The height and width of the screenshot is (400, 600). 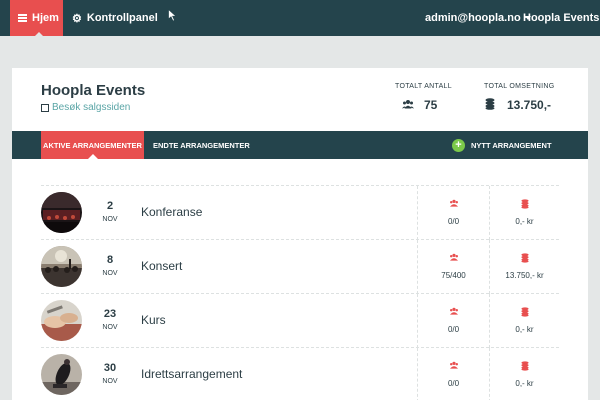 What do you see at coordinates (453, 275) in the screenshot?
I see `event-tickets: 75/400` at bounding box center [453, 275].